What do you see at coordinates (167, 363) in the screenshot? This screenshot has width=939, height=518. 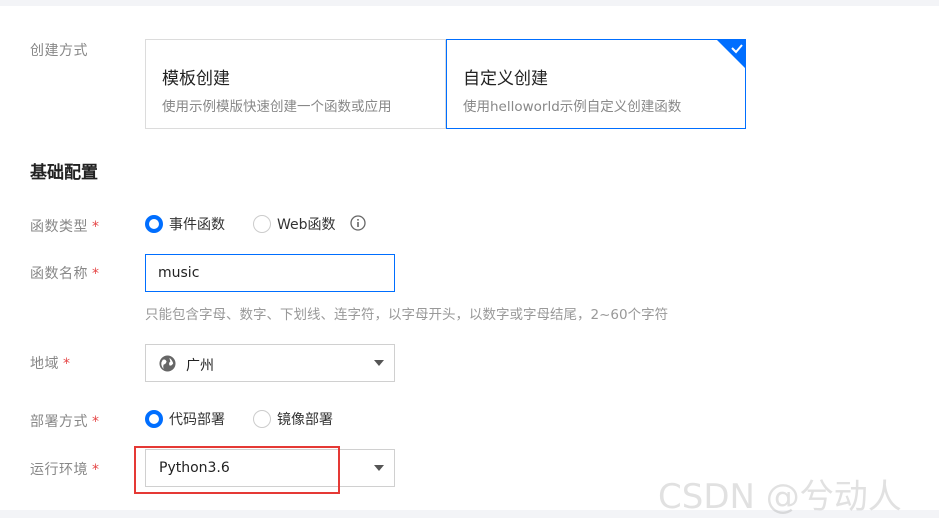 I see `globe-icon` at bounding box center [167, 363].